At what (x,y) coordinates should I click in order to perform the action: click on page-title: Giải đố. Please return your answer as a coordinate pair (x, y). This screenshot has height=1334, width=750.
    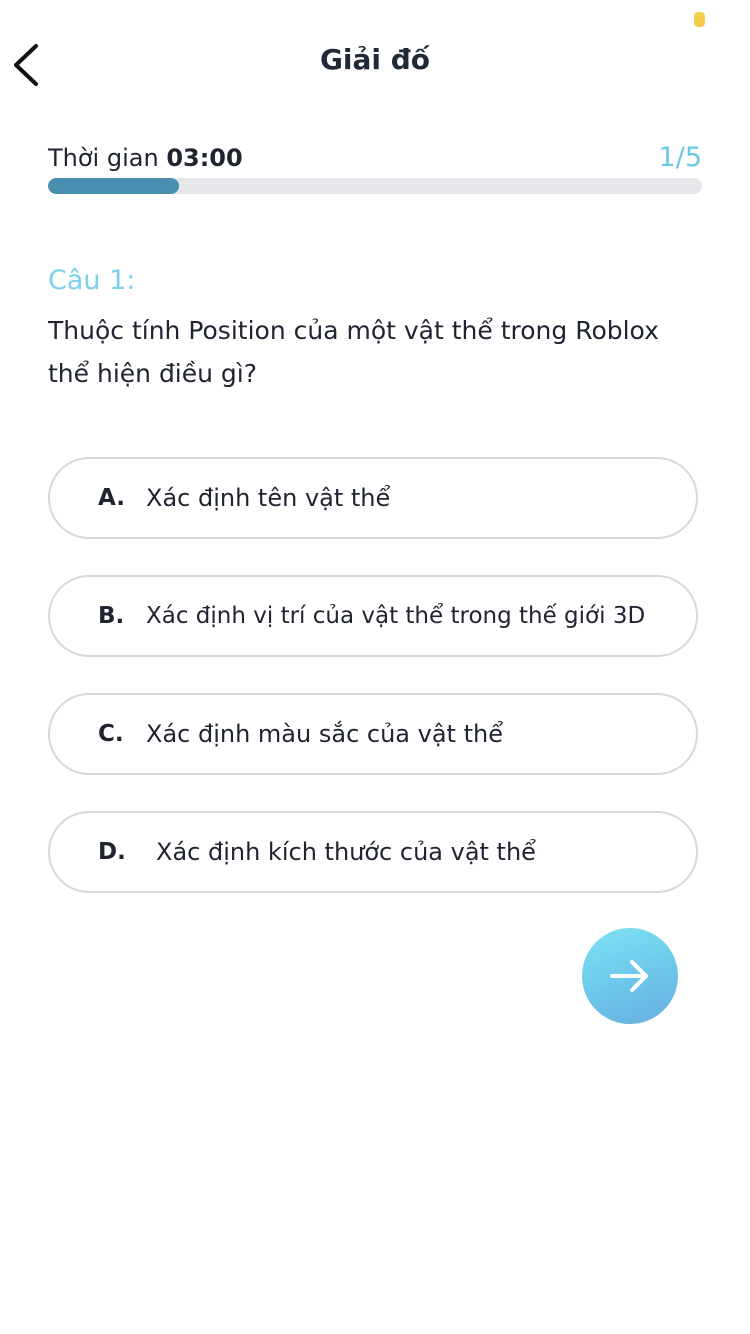
    Looking at the image, I should click on (375, 59).